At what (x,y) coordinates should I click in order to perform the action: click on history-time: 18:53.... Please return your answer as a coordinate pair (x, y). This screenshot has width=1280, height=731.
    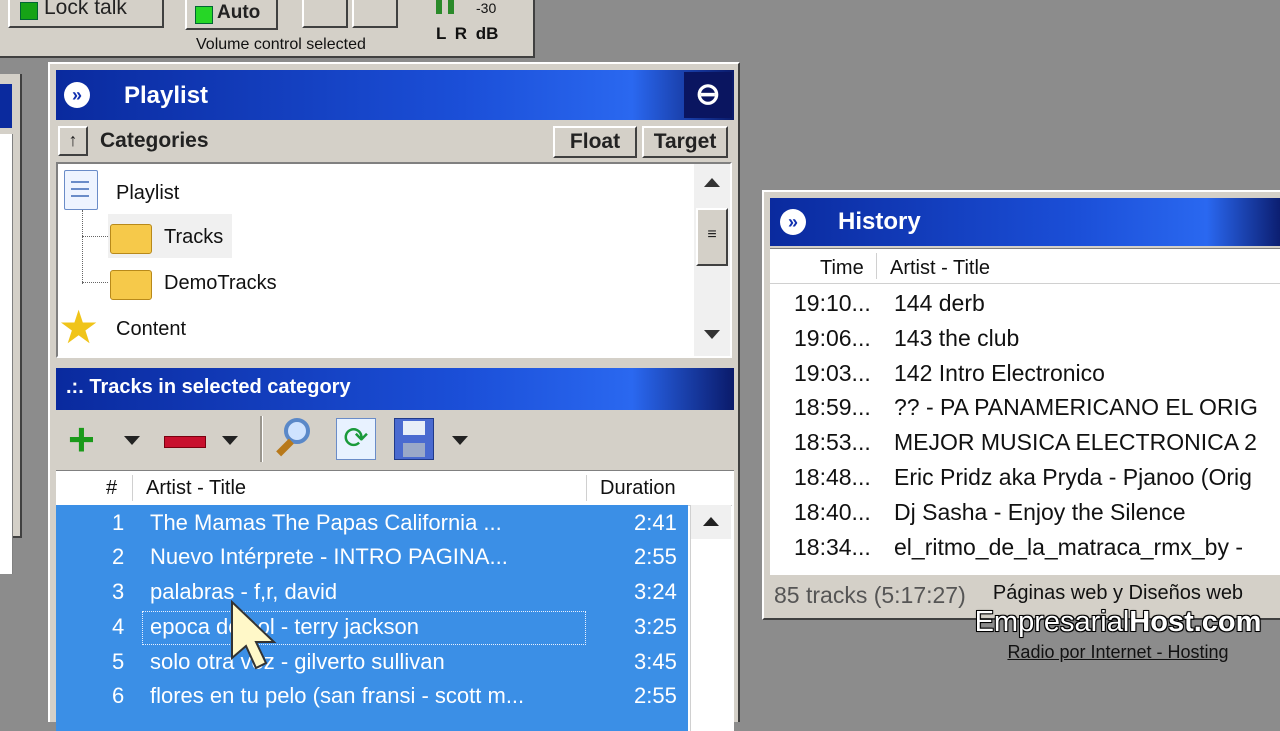
    Looking at the image, I should click on (832, 442).